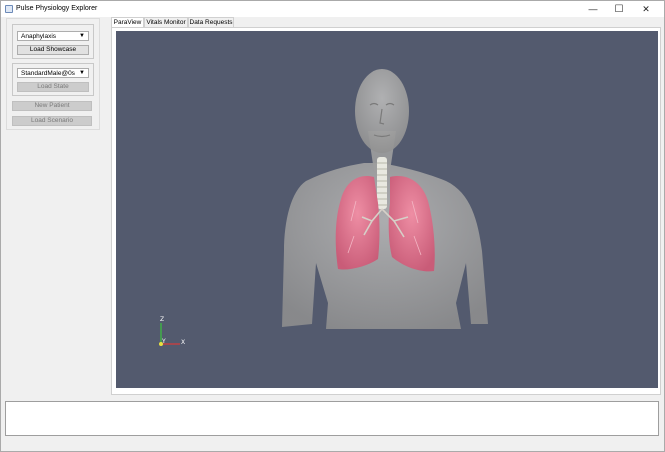 Image resolution: width=665 pixels, height=452 pixels. What do you see at coordinates (9, 9) in the screenshot?
I see `app-icon` at bounding box center [9, 9].